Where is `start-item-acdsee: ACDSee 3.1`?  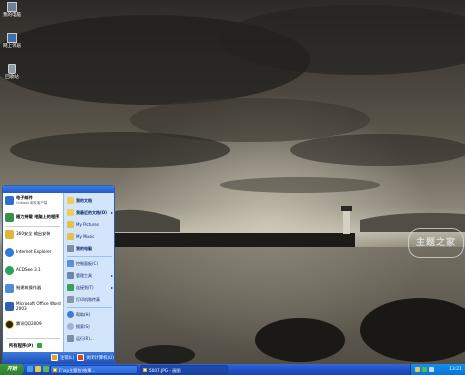 start-item-acdsee: ACDSee 3.1 is located at coordinates (33, 270).